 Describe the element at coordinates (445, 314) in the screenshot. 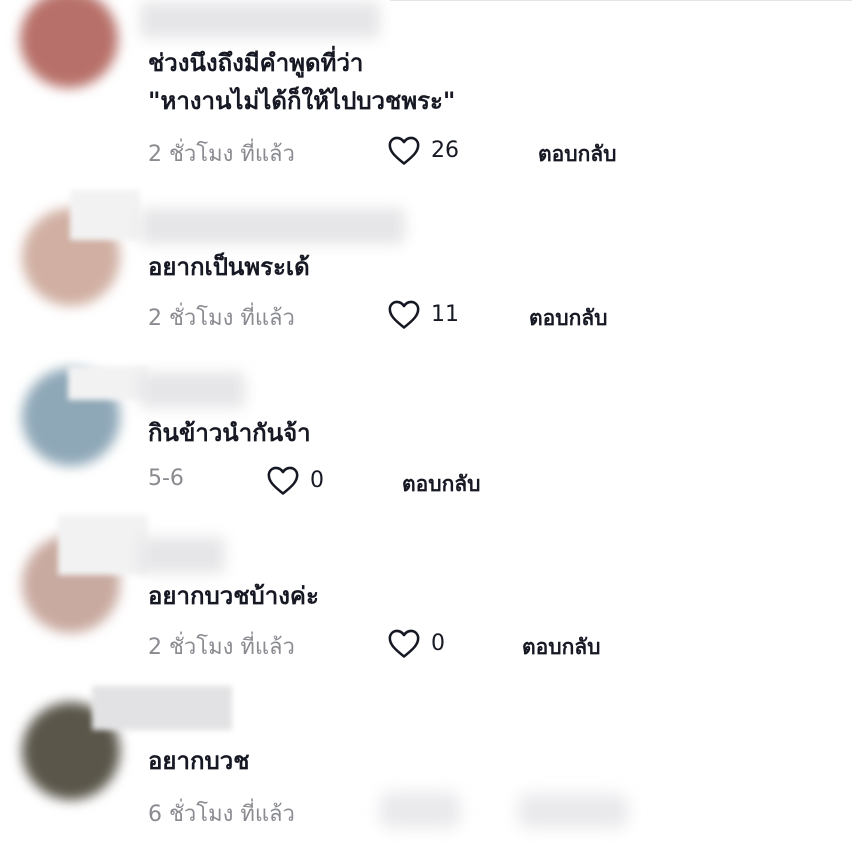

I see `like-count: 11` at that location.